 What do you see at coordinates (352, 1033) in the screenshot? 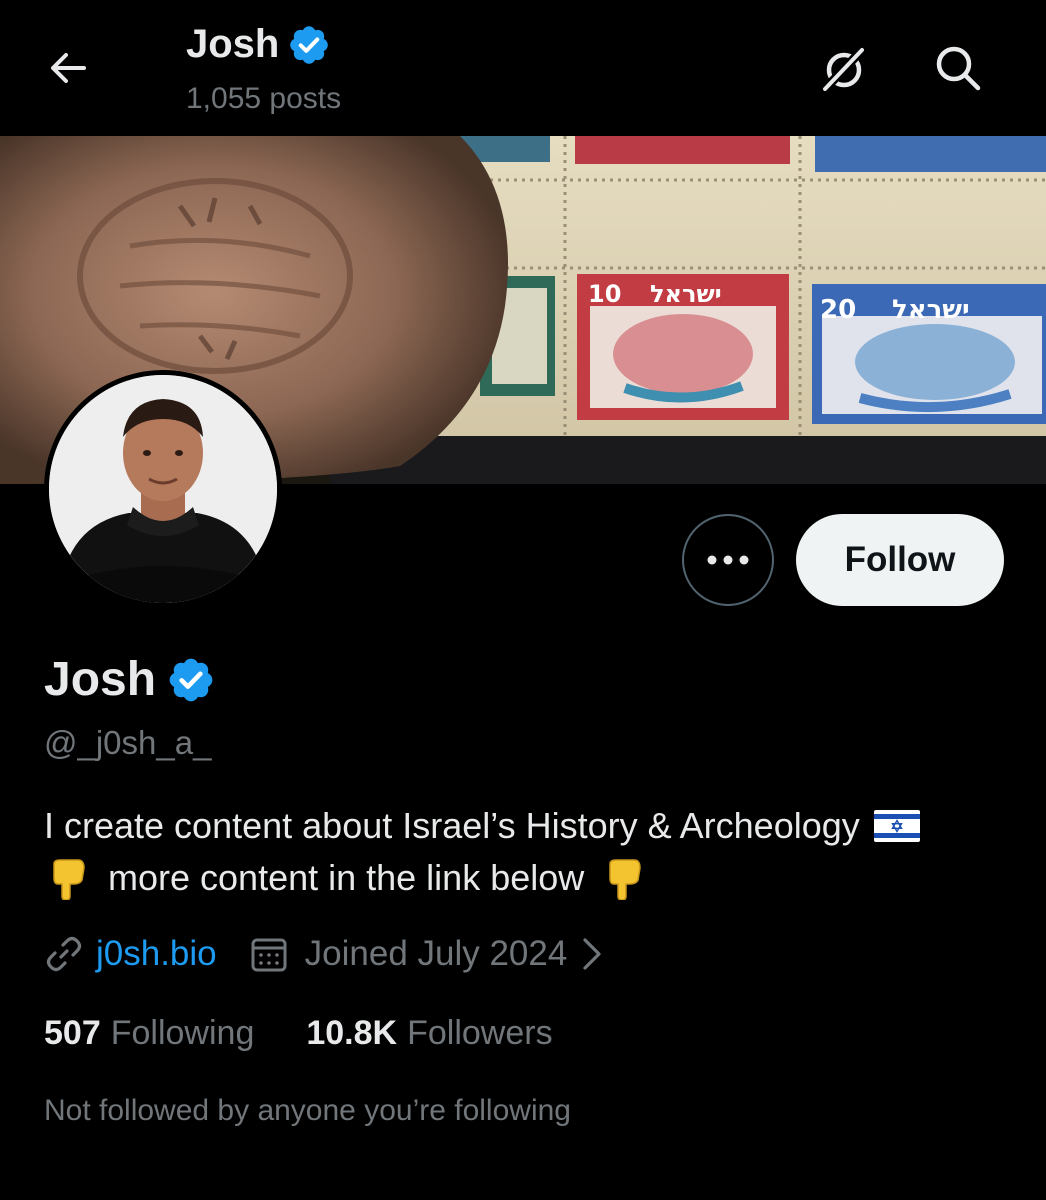
I see `followers-count: 10.8K` at bounding box center [352, 1033].